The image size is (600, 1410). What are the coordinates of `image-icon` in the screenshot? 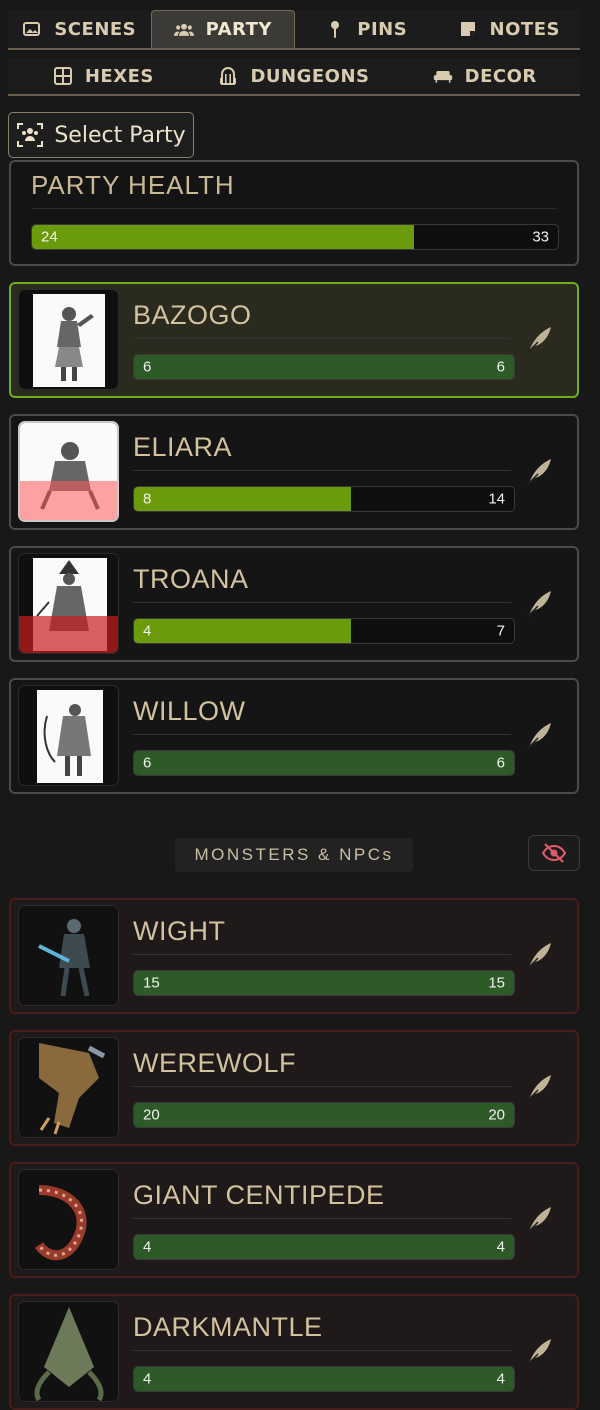 It's located at (32, 29).